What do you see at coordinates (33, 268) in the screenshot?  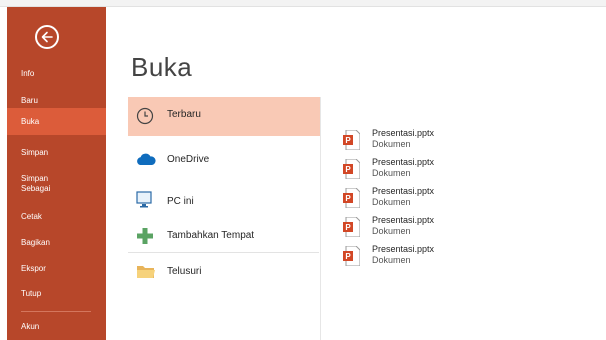 I see `nav-label: Ekspor` at bounding box center [33, 268].